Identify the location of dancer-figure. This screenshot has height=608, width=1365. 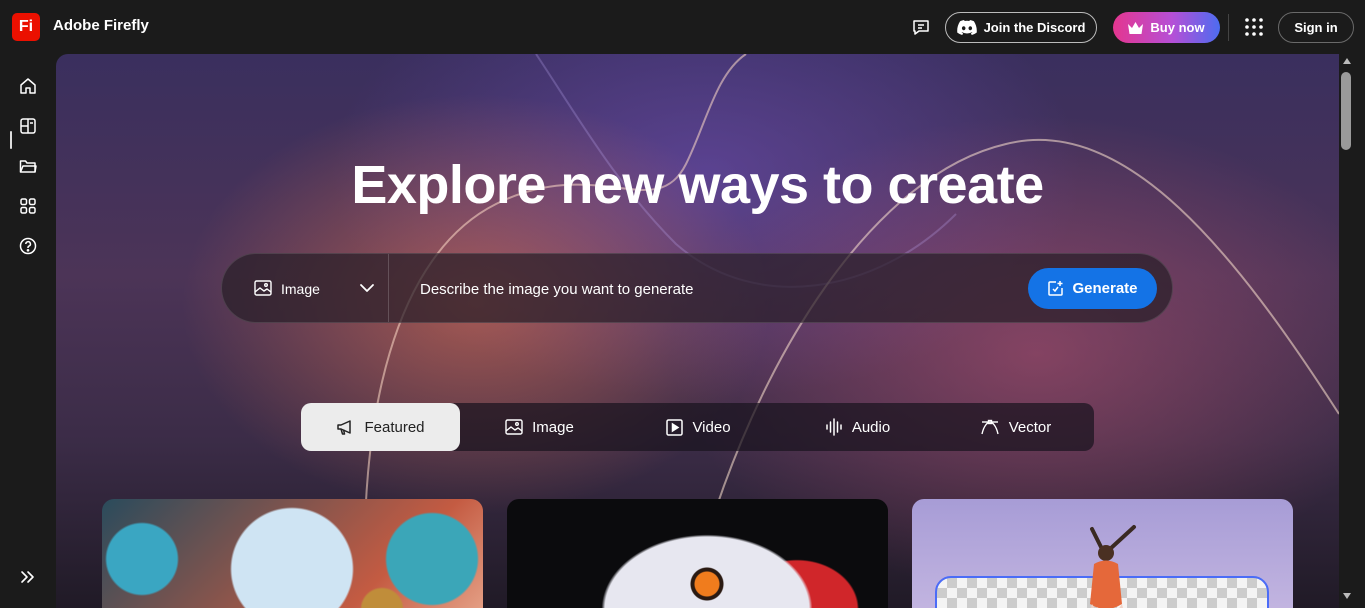
(1113, 566).